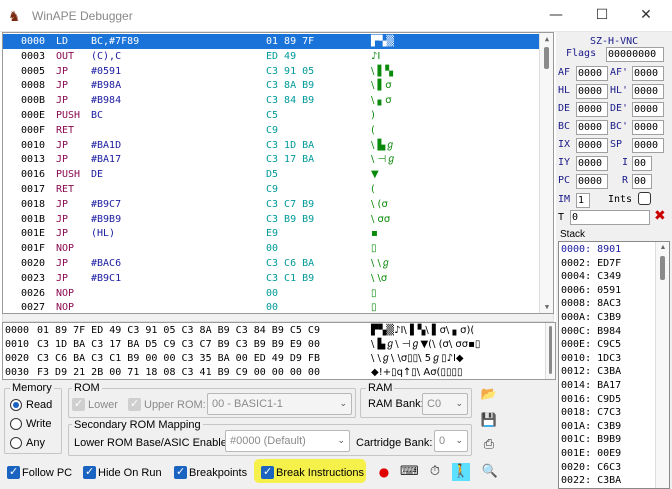 The image size is (672, 489). I want to click on hexdump-scrollbar, so click(550, 351).